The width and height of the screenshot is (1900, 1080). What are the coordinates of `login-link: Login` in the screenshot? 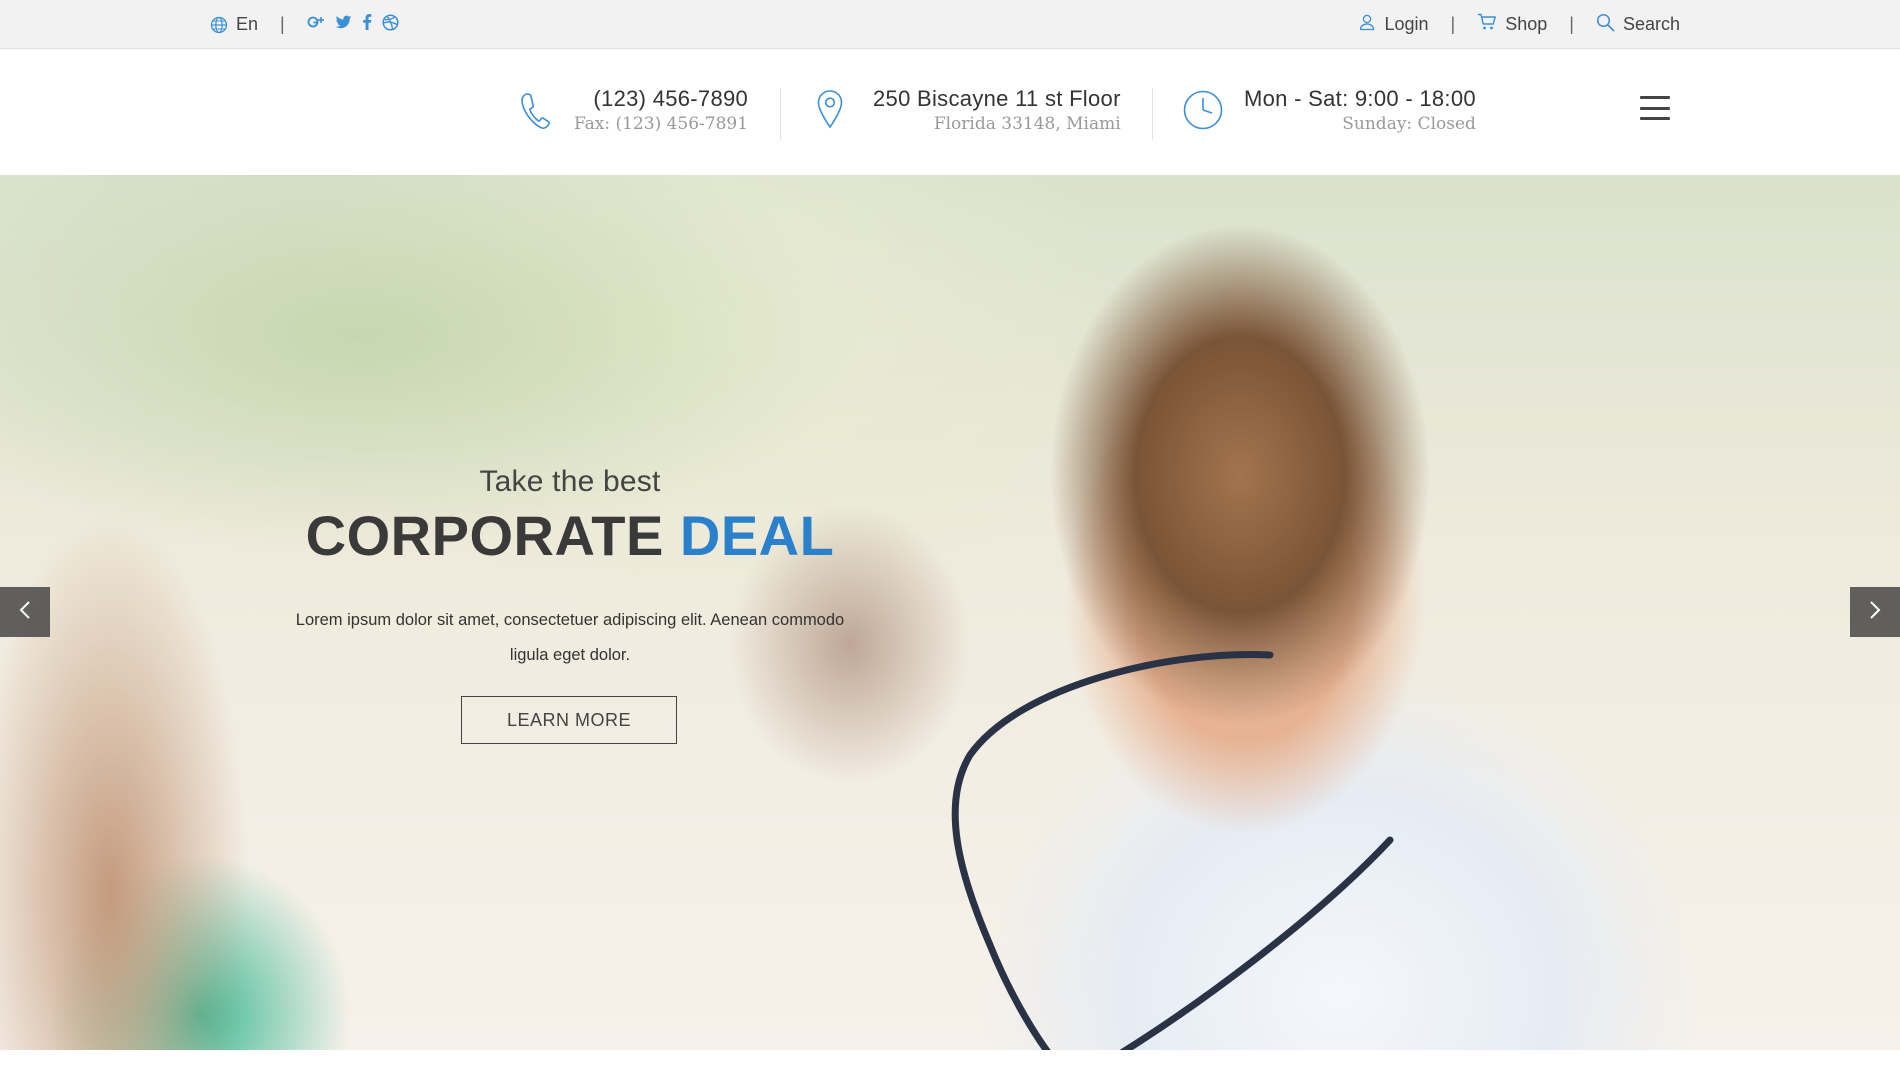 It's located at (1393, 24).